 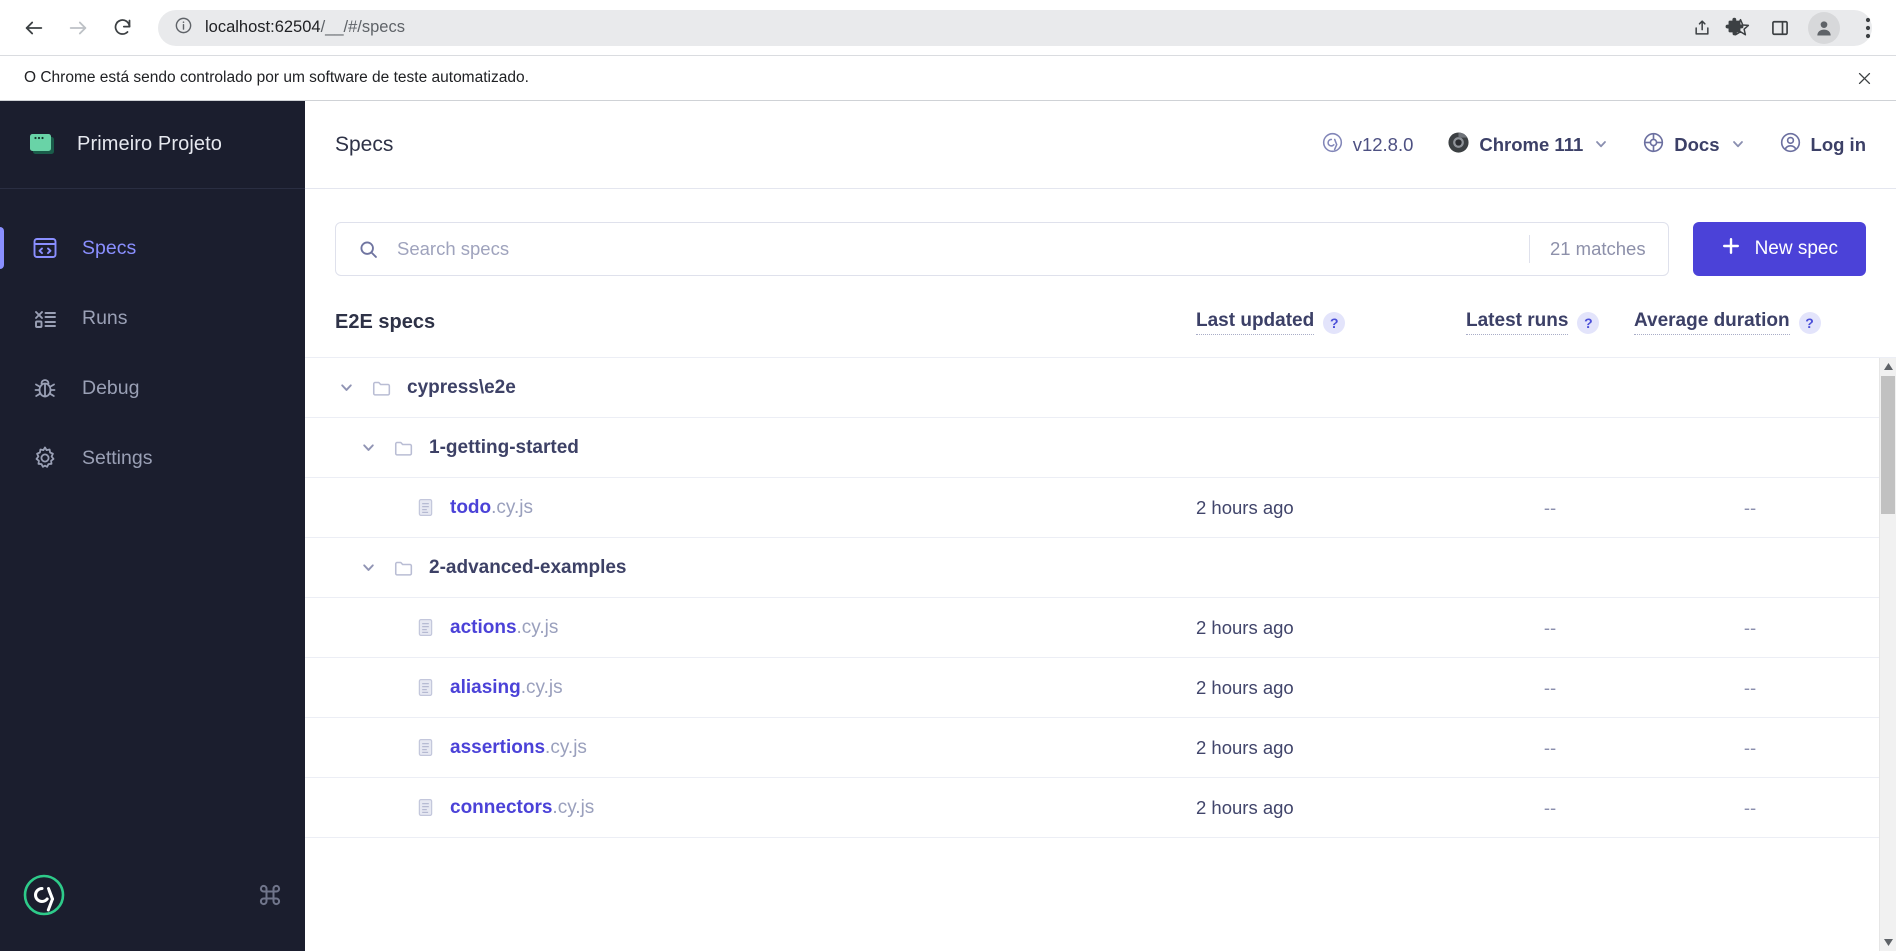 I want to click on extensions-icon, so click(x=1734, y=28).